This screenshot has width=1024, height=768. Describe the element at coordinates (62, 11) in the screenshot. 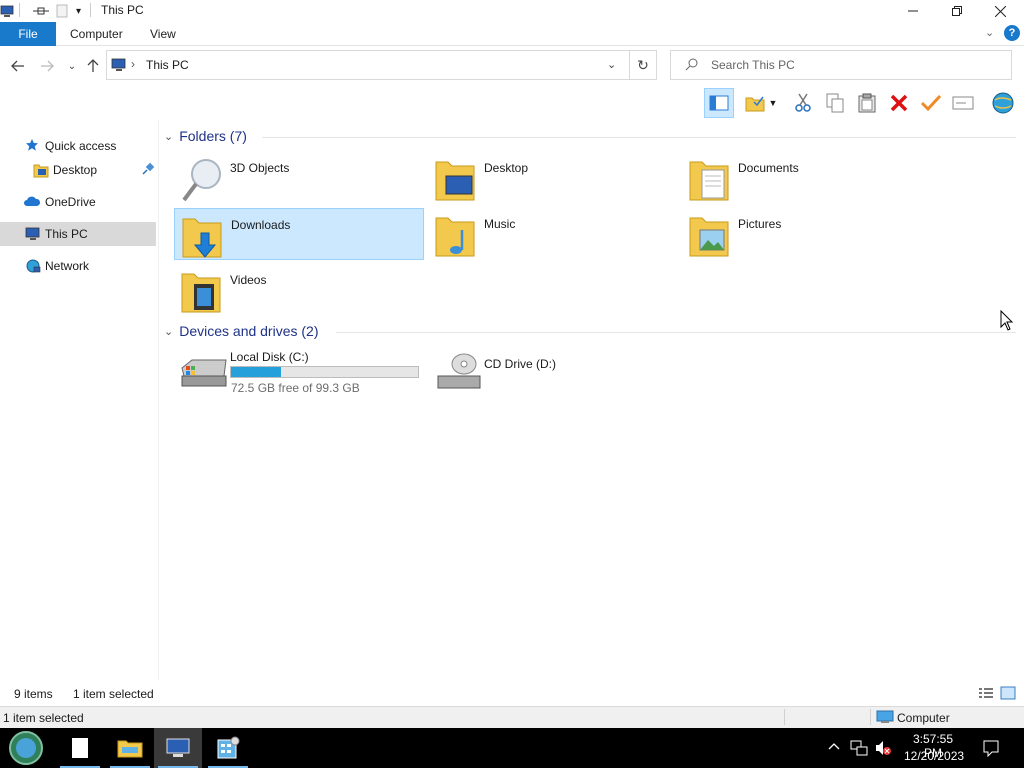

I see `new-folder-icon` at that location.